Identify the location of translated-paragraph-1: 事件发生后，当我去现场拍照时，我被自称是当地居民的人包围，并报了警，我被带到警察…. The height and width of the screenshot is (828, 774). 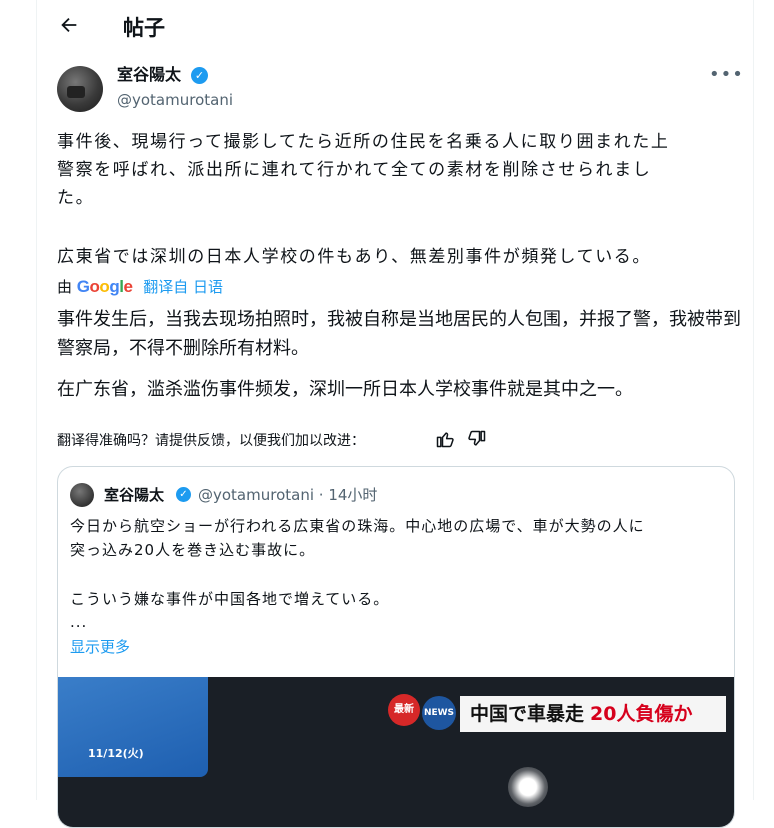
(399, 334).